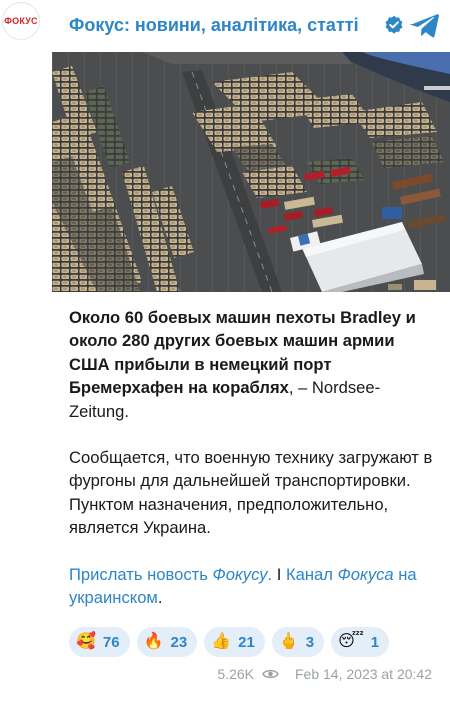 This screenshot has height=702, width=450. I want to click on verified-badge-icon, so click(394, 24).